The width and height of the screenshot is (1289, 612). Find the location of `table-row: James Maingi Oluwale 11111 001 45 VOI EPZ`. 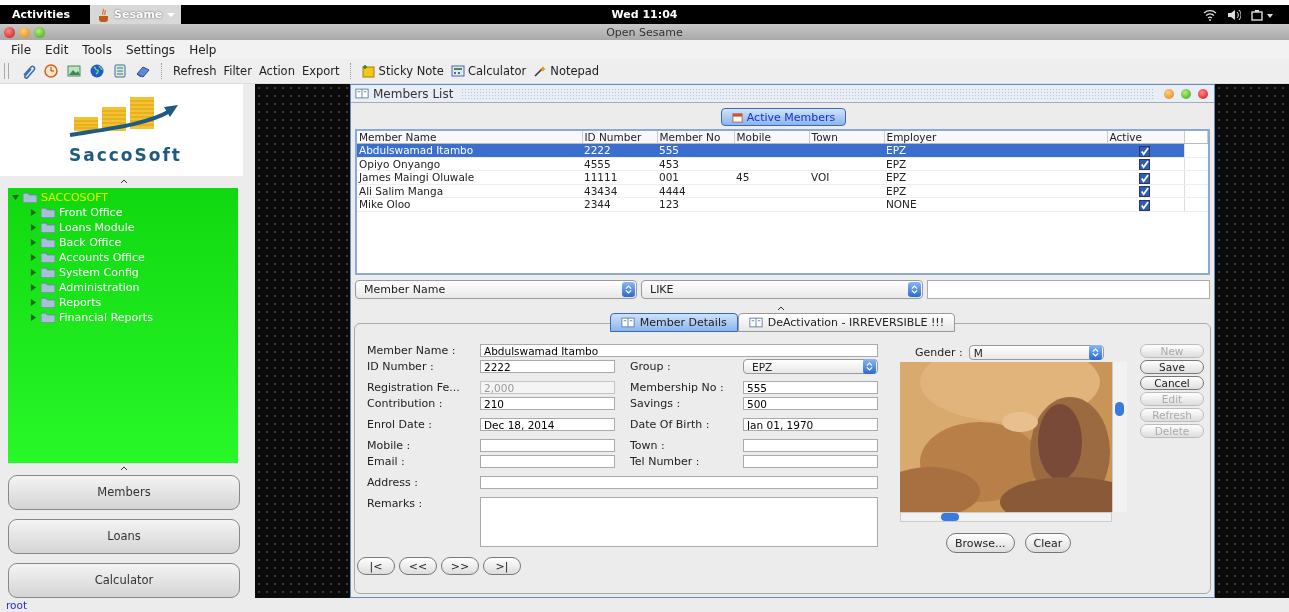

table-row: James Maingi Oluwale 11111 001 45 VOI EPZ is located at coordinates (782, 177).